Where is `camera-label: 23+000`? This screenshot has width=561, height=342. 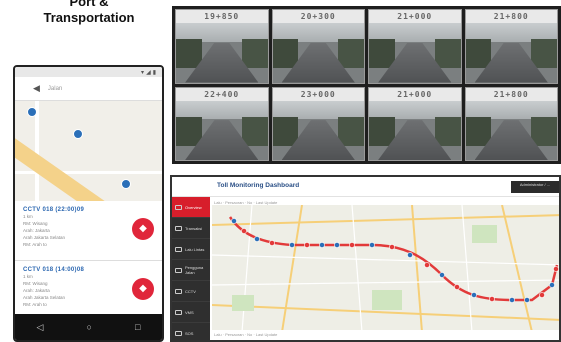
camera-label: 23+000 is located at coordinates (318, 94).